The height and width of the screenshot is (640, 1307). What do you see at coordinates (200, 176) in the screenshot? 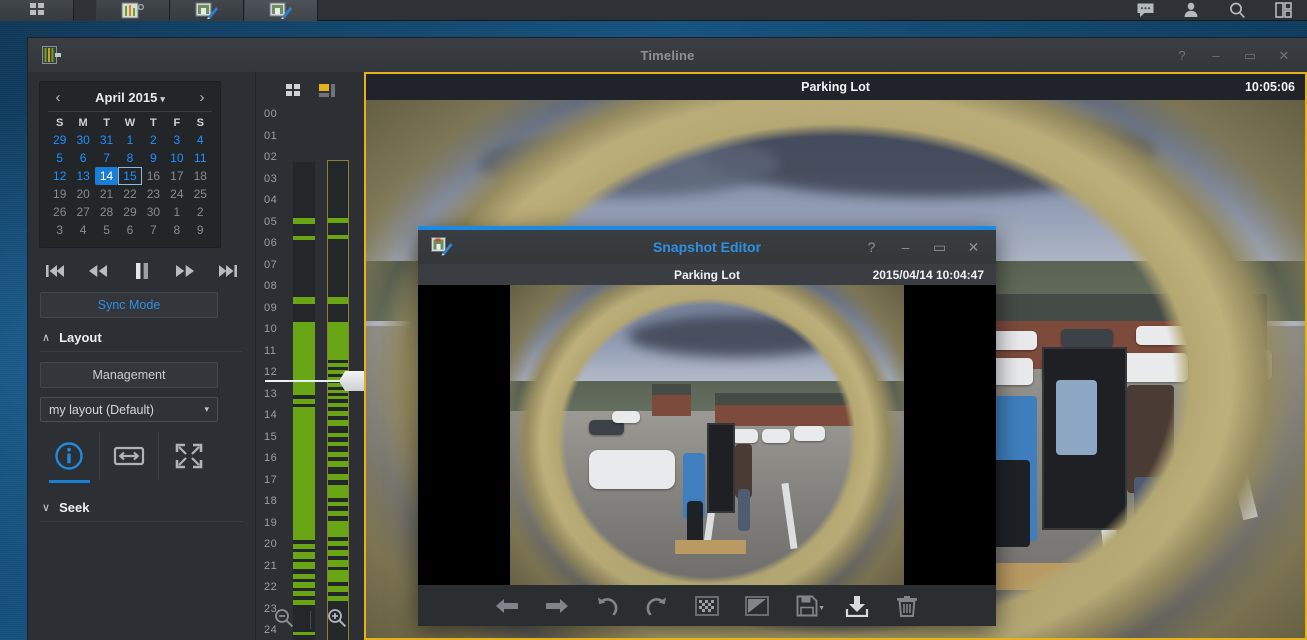
I see `calendar-day-cell: 18` at bounding box center [200, 176].